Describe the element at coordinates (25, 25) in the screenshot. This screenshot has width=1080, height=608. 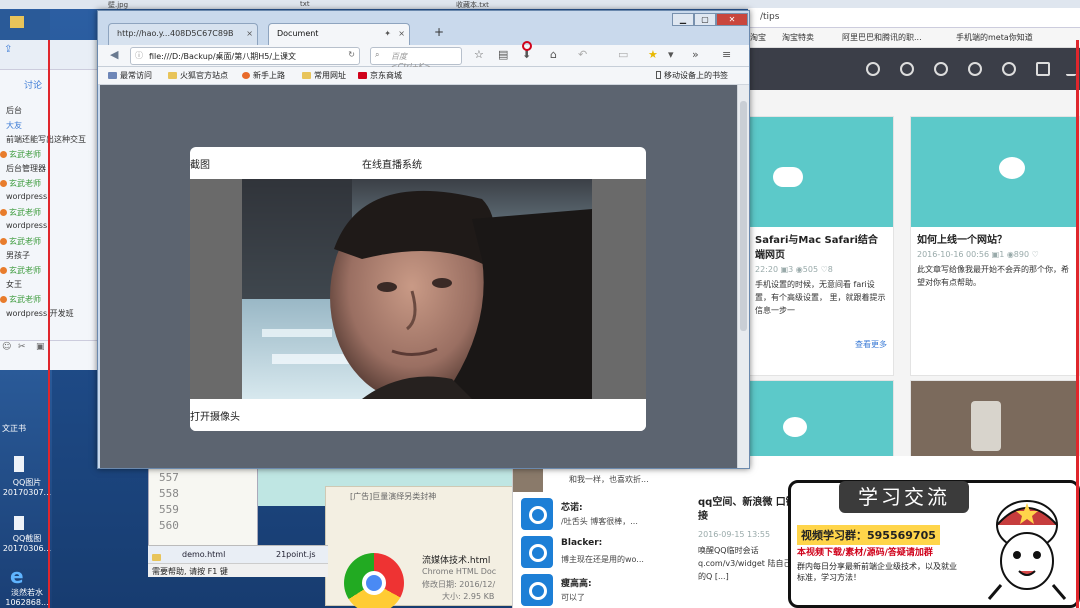
I see `chat-header-strip` at that location.